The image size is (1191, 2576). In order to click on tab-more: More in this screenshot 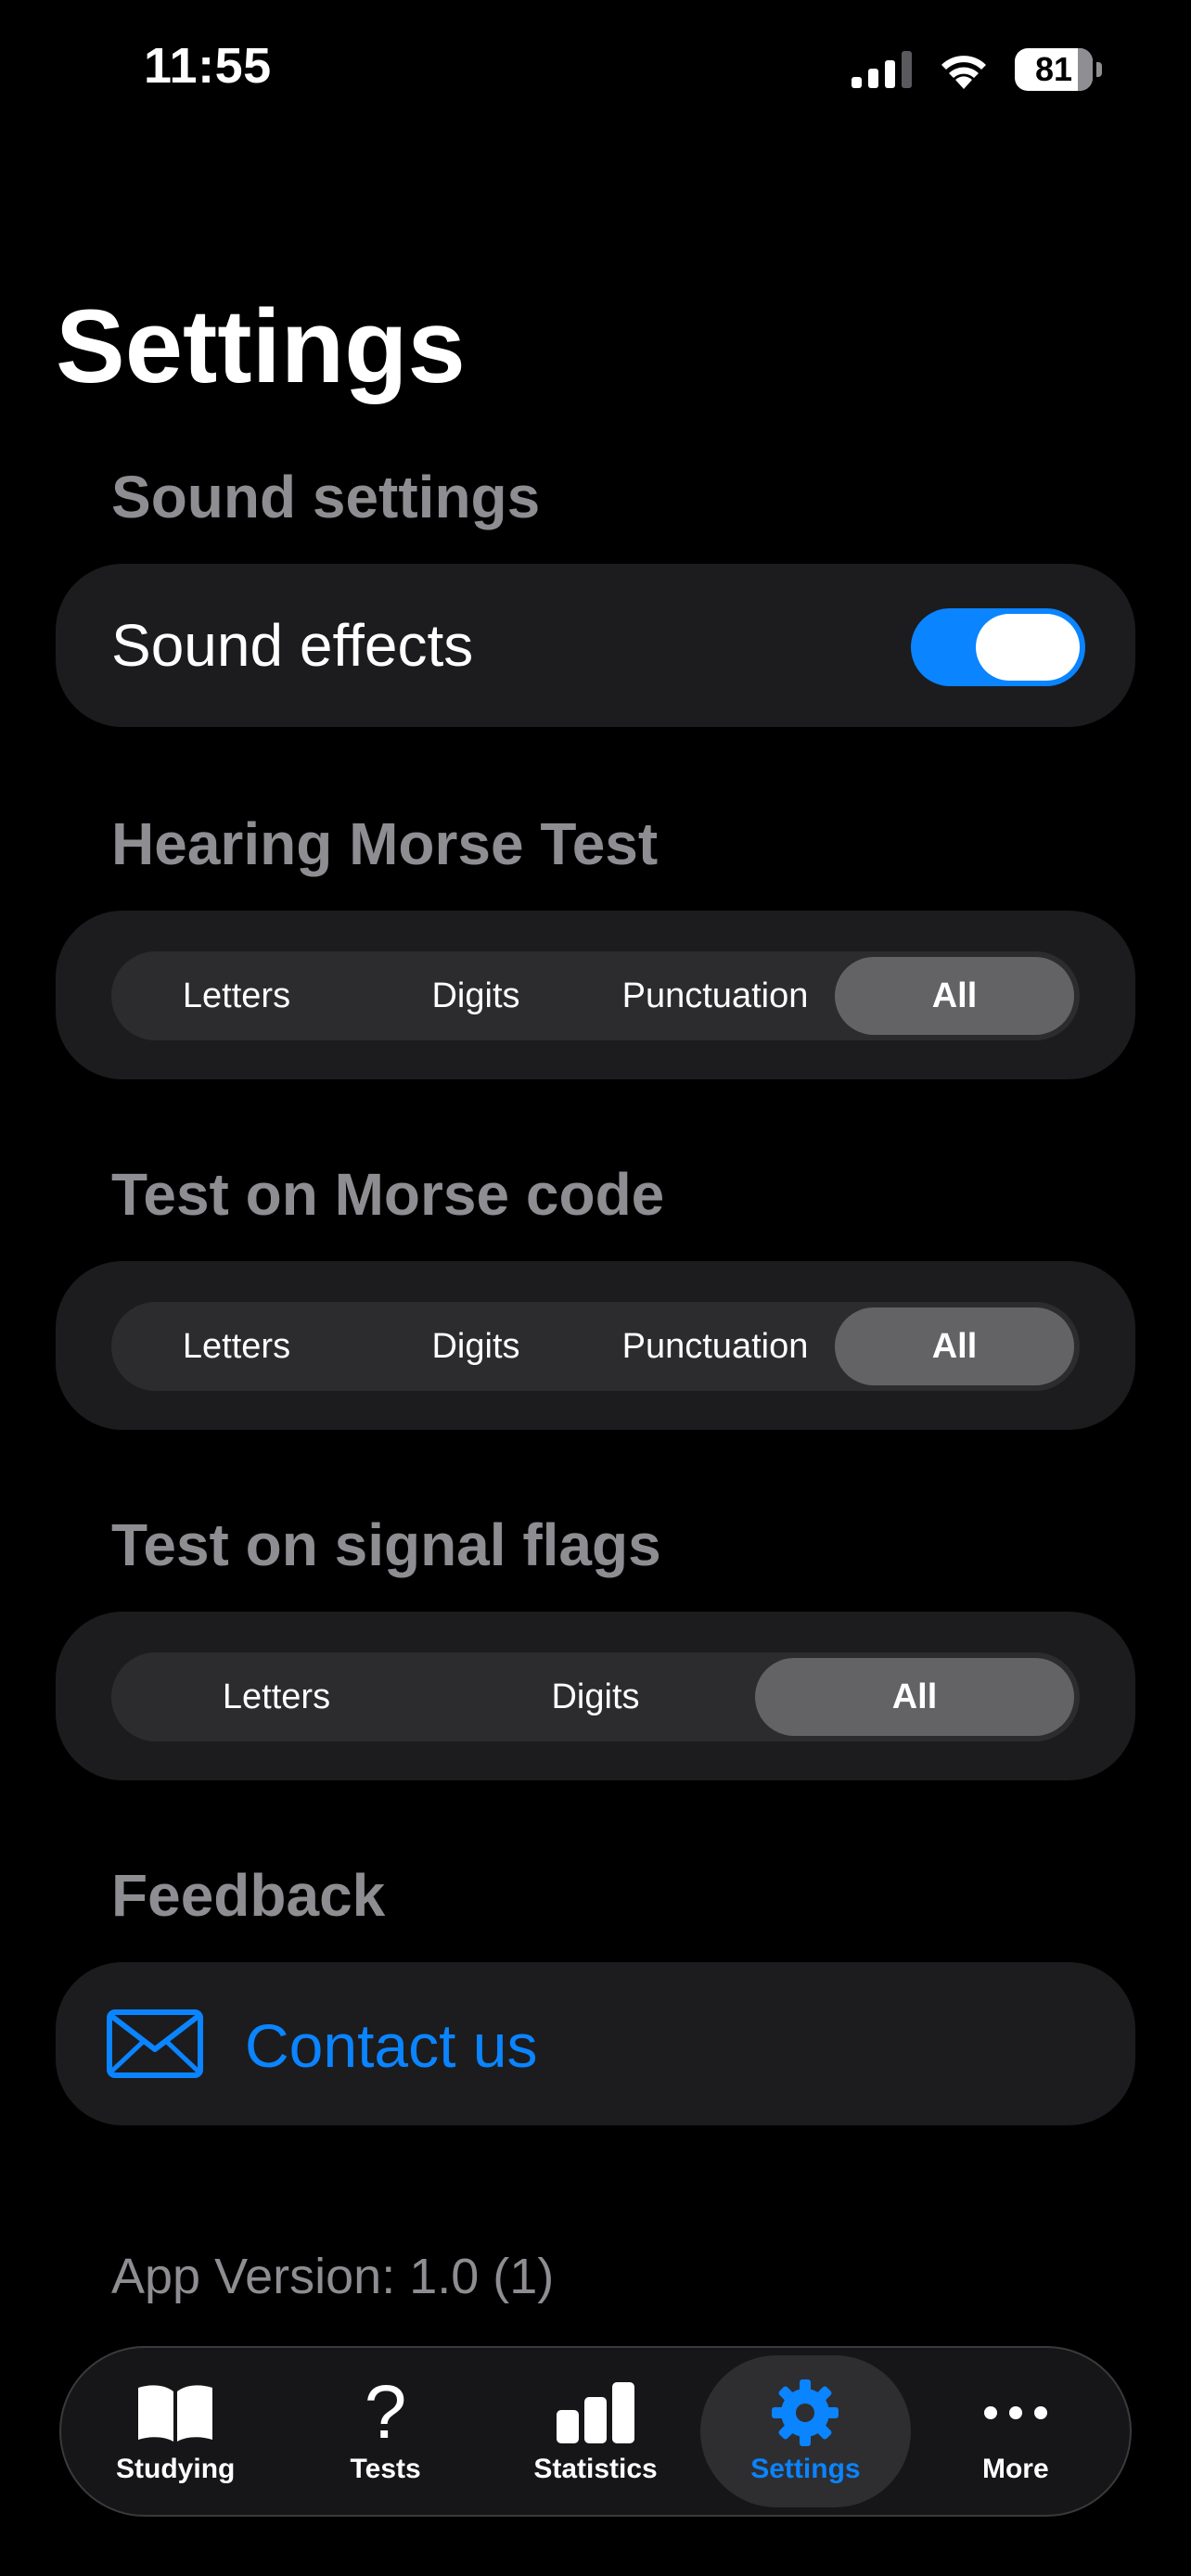, I will do `click(1016, 2431)`.